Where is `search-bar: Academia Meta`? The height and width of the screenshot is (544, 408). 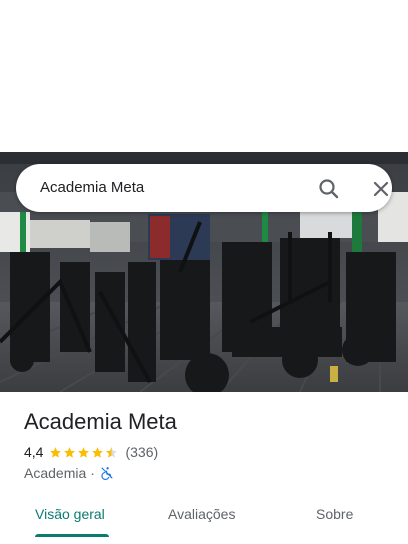 search-bar: Academia Meta is located at coordinates (204, 188).